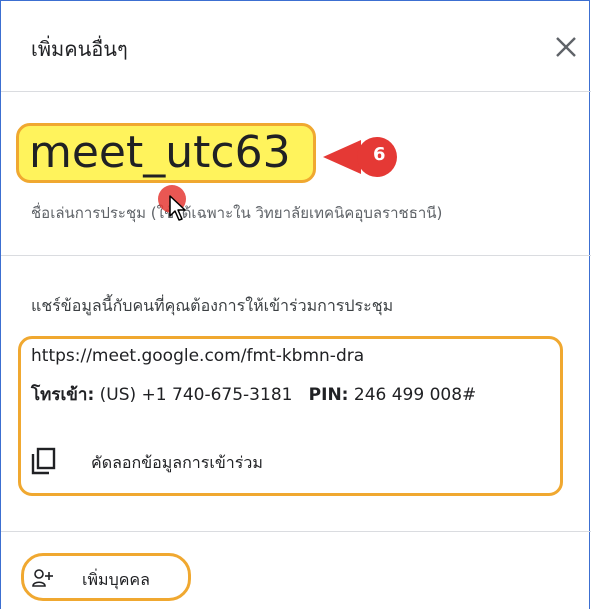  Describe the element at coordinates (177, 462) in the screenshot. I see `copy-joining-info-label: คัดลอกข้อมูลการเข้าร่วม` at that location.